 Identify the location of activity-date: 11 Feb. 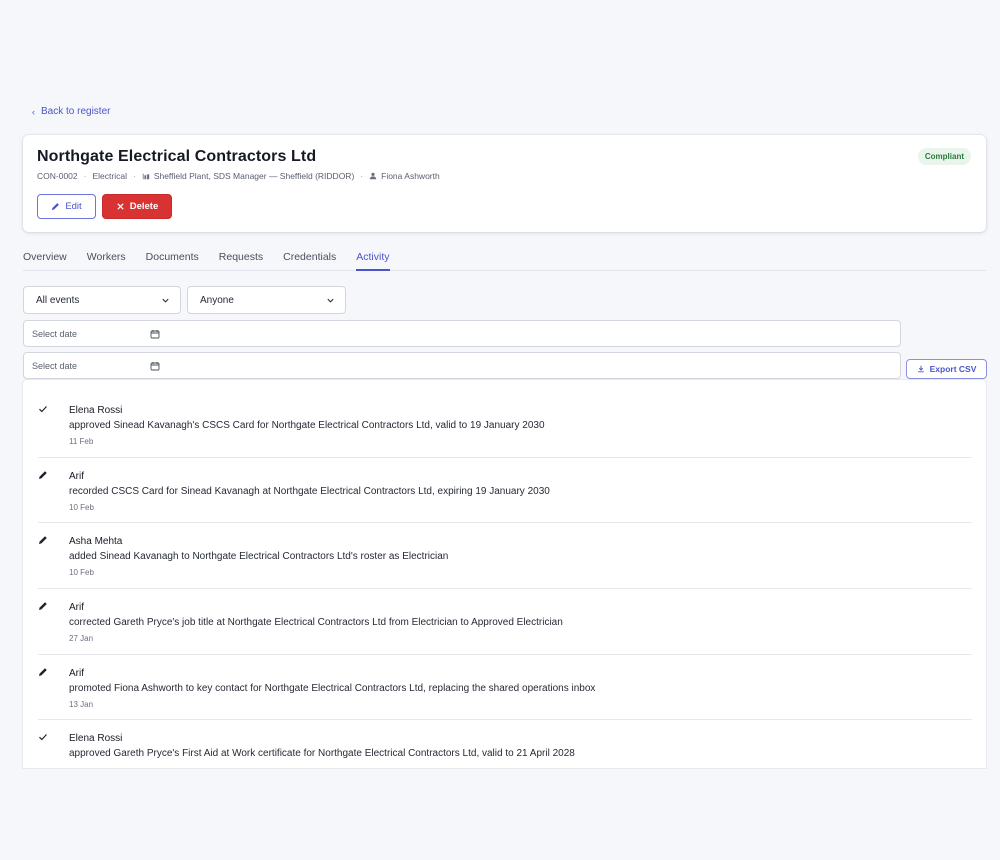
(81, 441).